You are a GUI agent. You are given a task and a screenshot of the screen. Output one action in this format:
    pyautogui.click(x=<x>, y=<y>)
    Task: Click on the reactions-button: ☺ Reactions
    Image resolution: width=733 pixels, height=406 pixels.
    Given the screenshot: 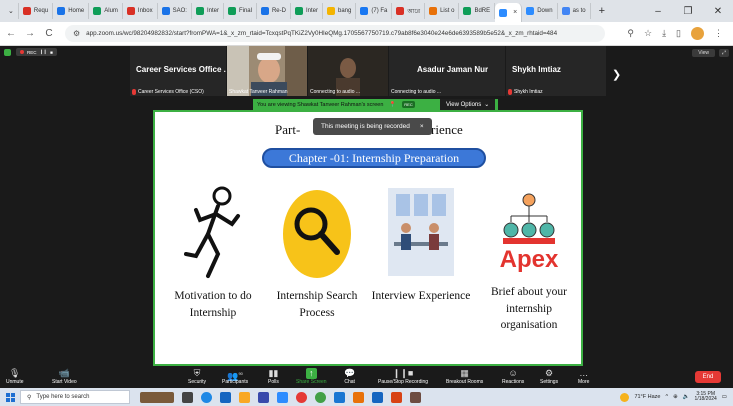 What is the action you would take?
    pyautogui.click(x=513, y=376)
    